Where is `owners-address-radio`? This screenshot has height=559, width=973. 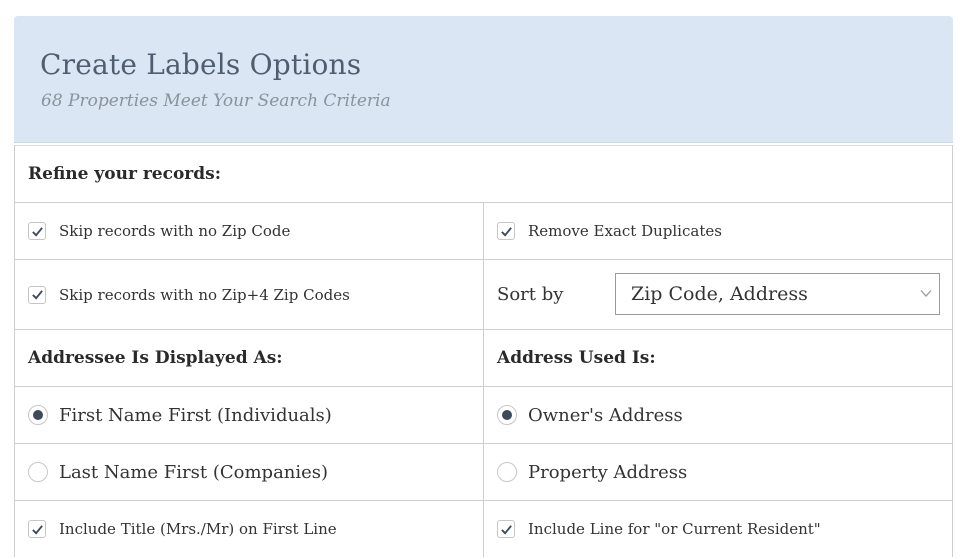 owners-address-radio is located at coordinates (507, 415).